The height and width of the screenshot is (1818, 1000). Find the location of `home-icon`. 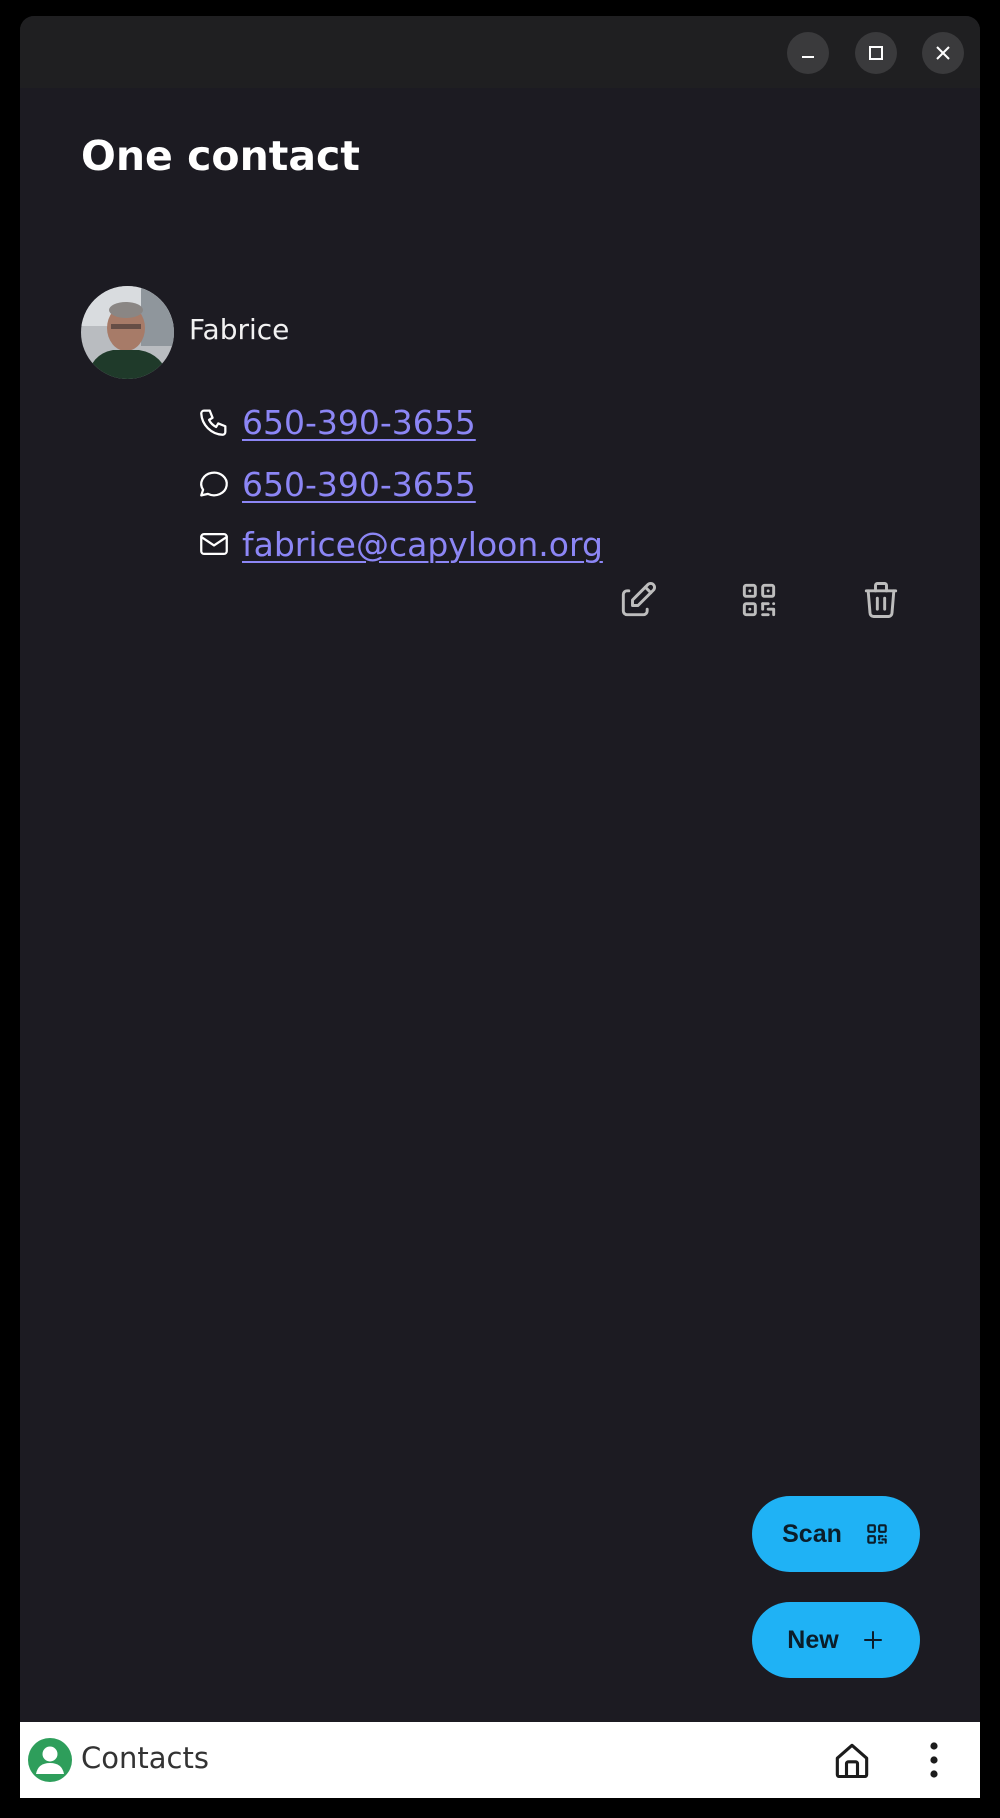

home-icon is located at coordinates (852, 1761).